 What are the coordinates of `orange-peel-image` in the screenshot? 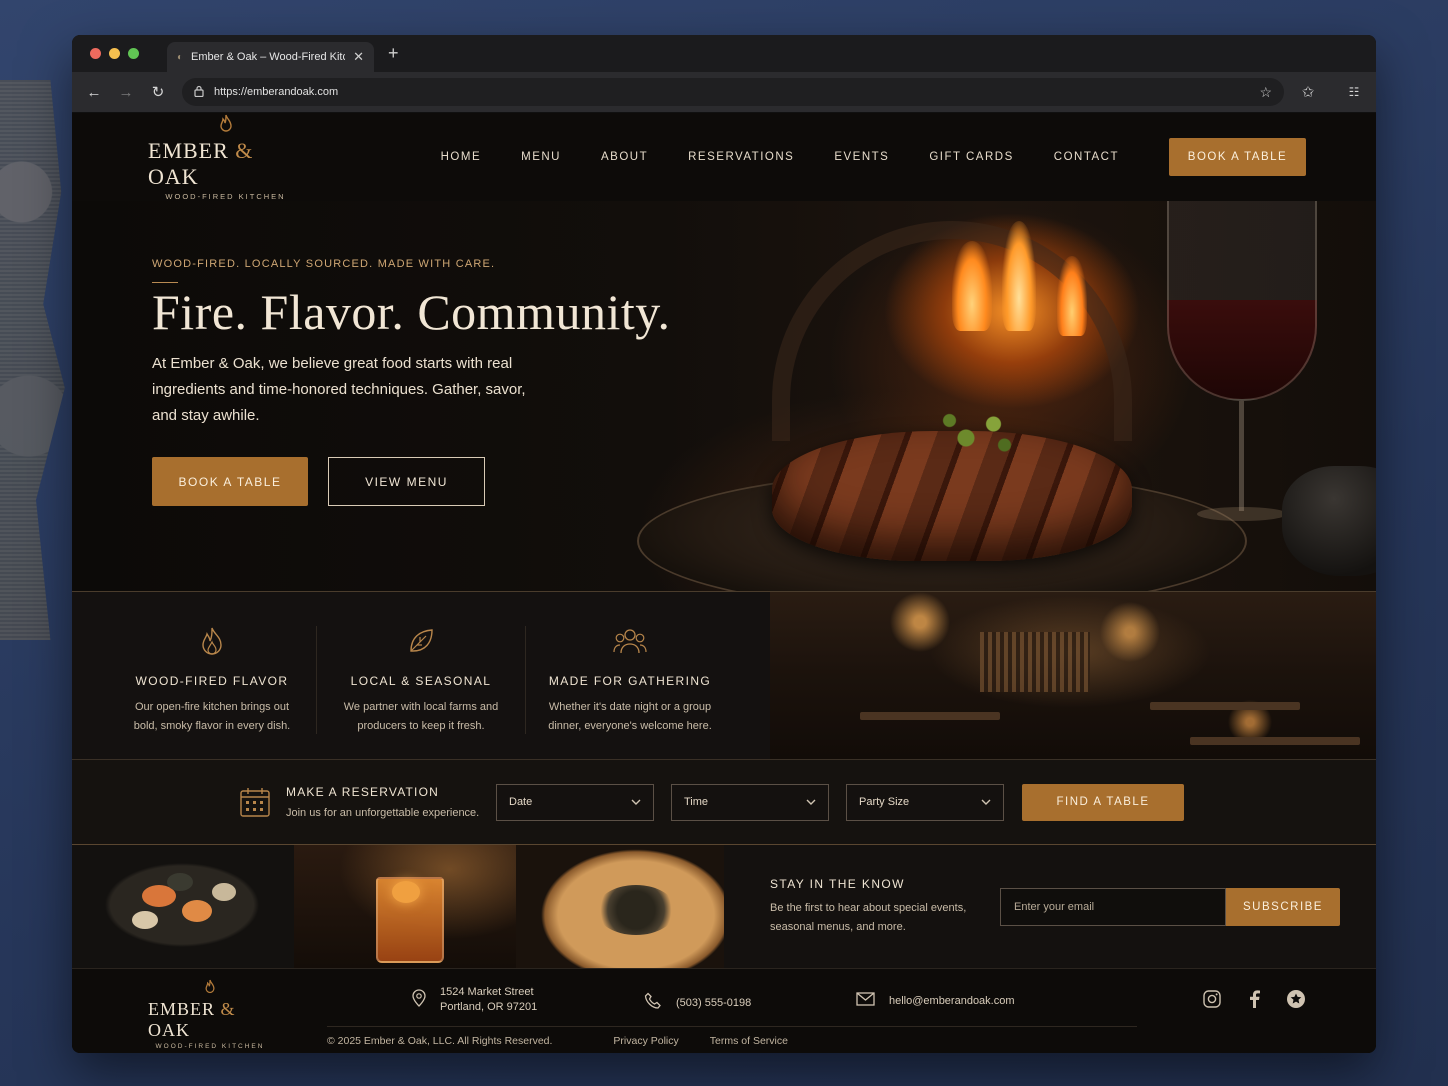 It's located at (406, 892).